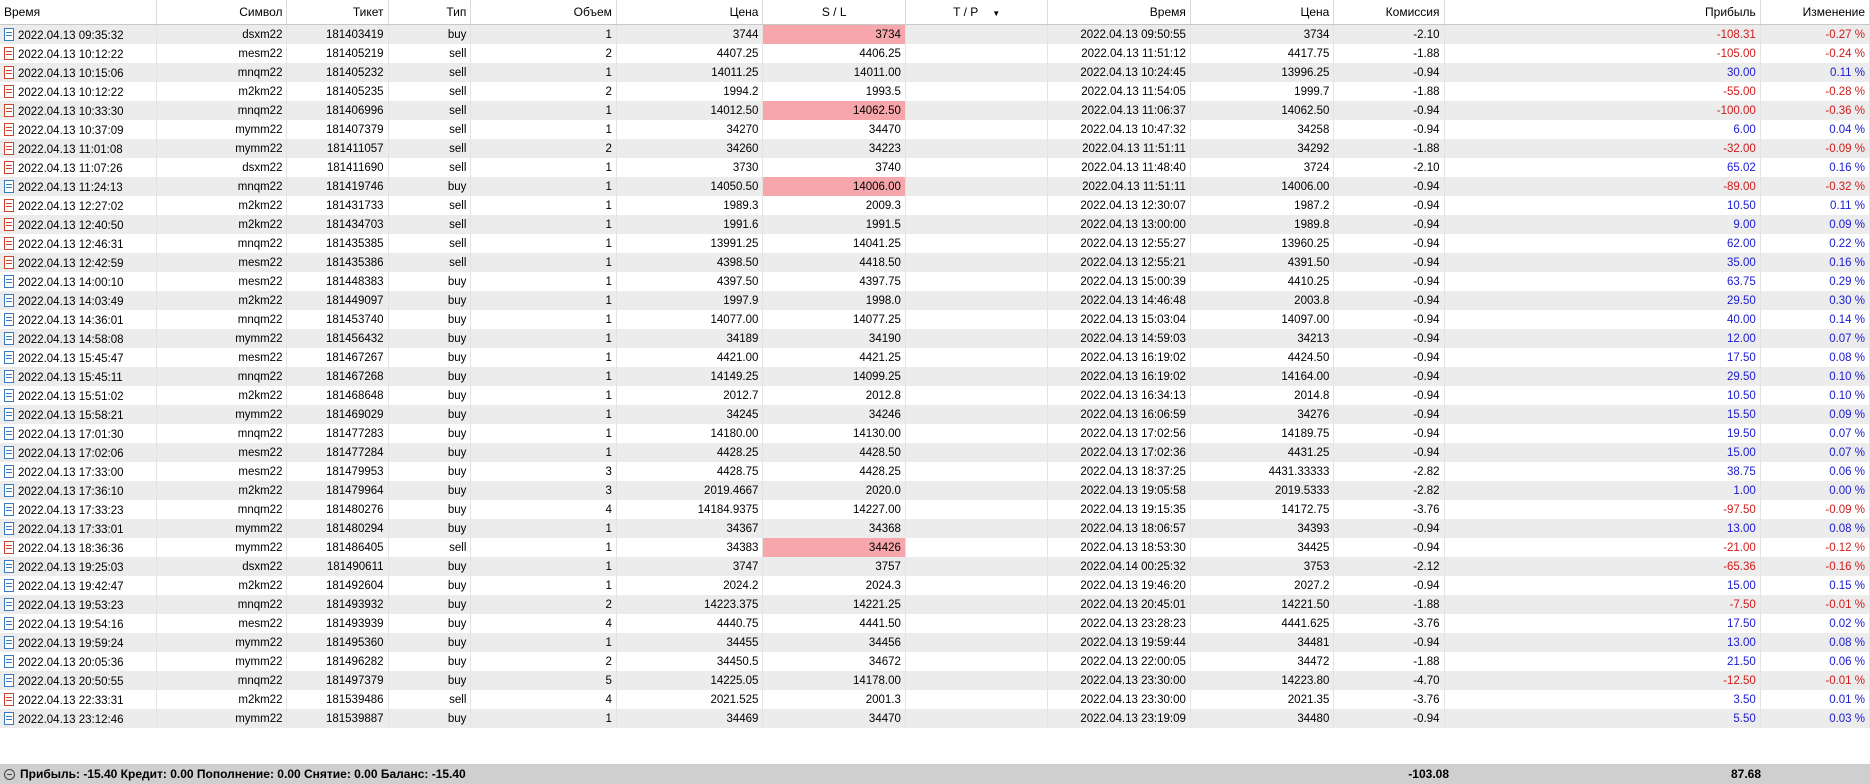 Image resolution: width=1870 pixels, height=784 pixels. I want to click on cell-commission: -0.94, so click(1389, 186).